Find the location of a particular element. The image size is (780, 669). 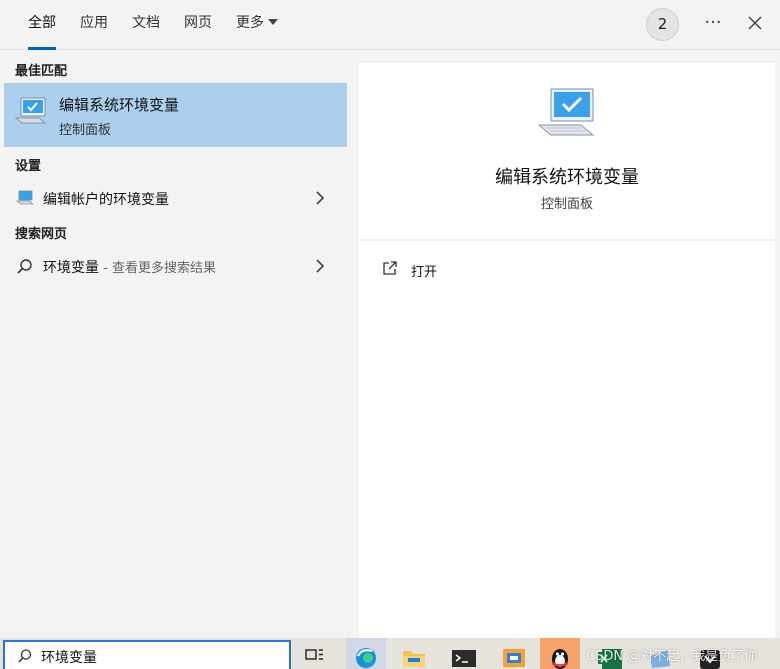

best-match-subtitle: 控制面板 is located at coordinates (85, 130).